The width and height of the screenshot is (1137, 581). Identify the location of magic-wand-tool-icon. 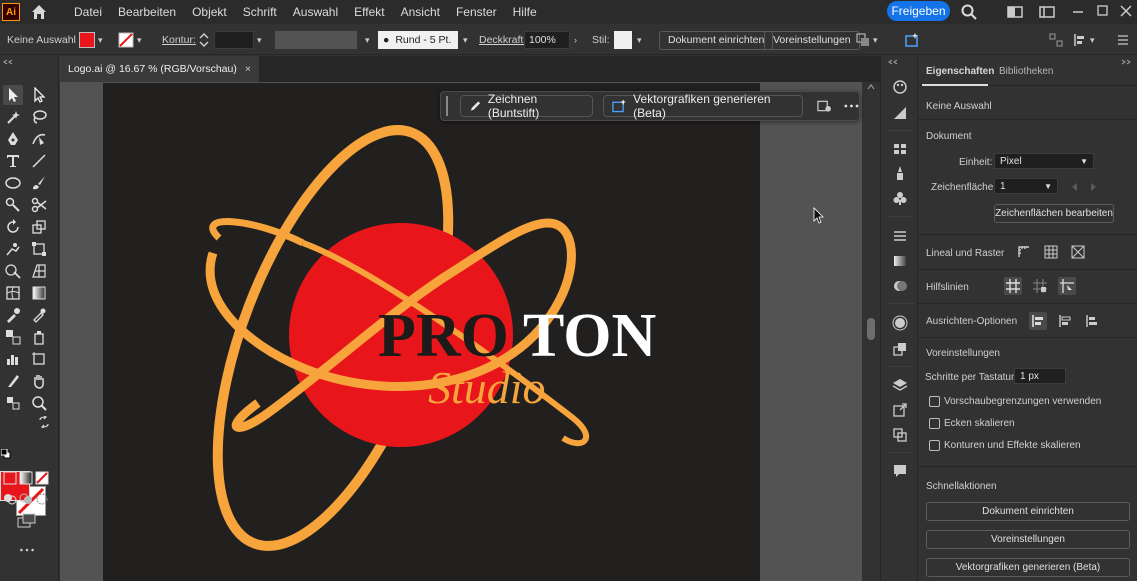
(13, 117).